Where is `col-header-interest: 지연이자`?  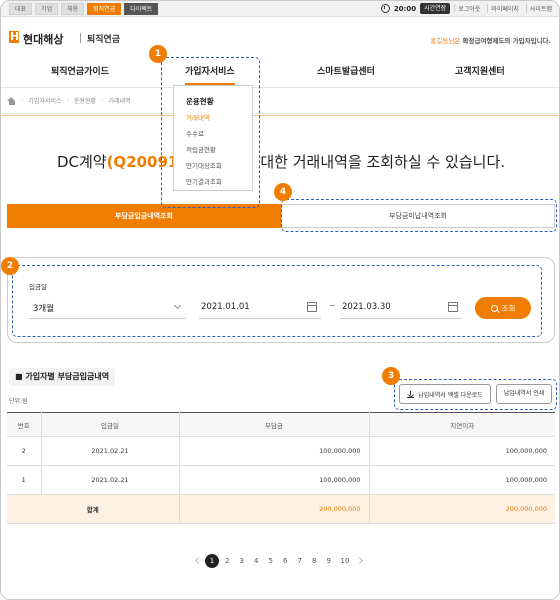 col-header-interest: 지연이자 is located at coordinates (462, 424).